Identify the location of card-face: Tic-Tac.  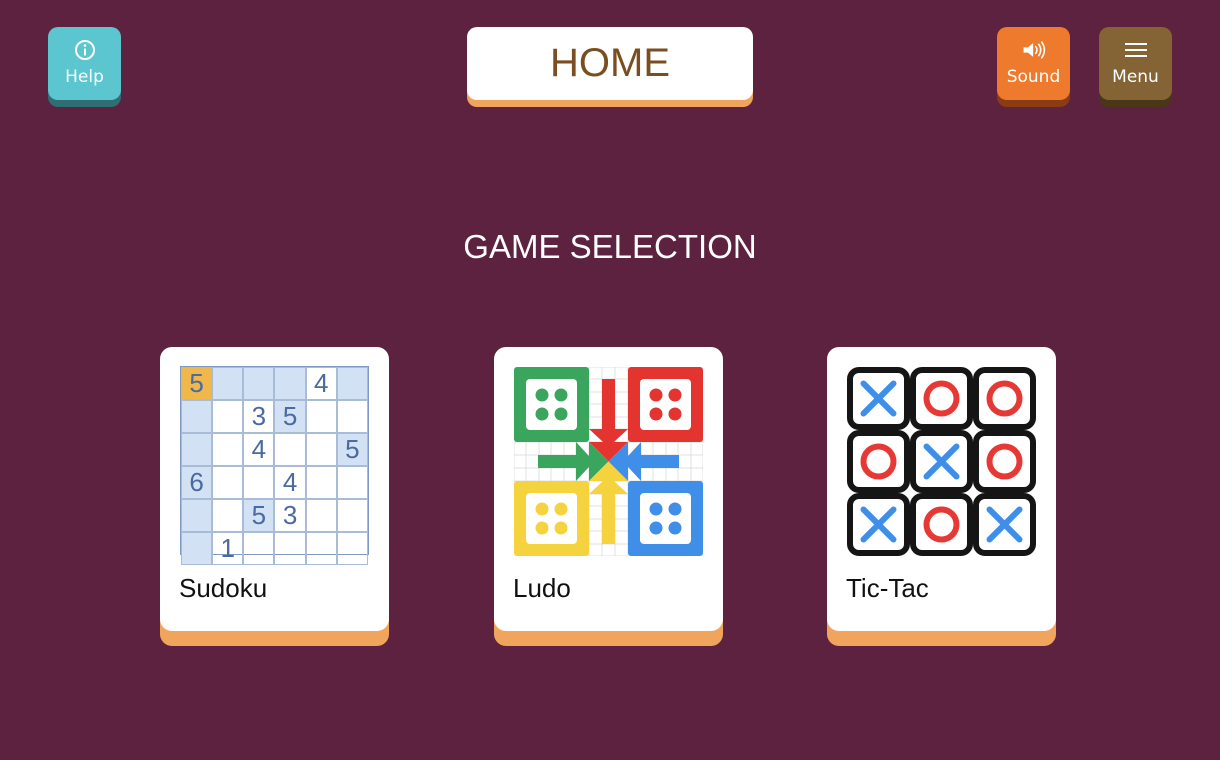
(941, 489).